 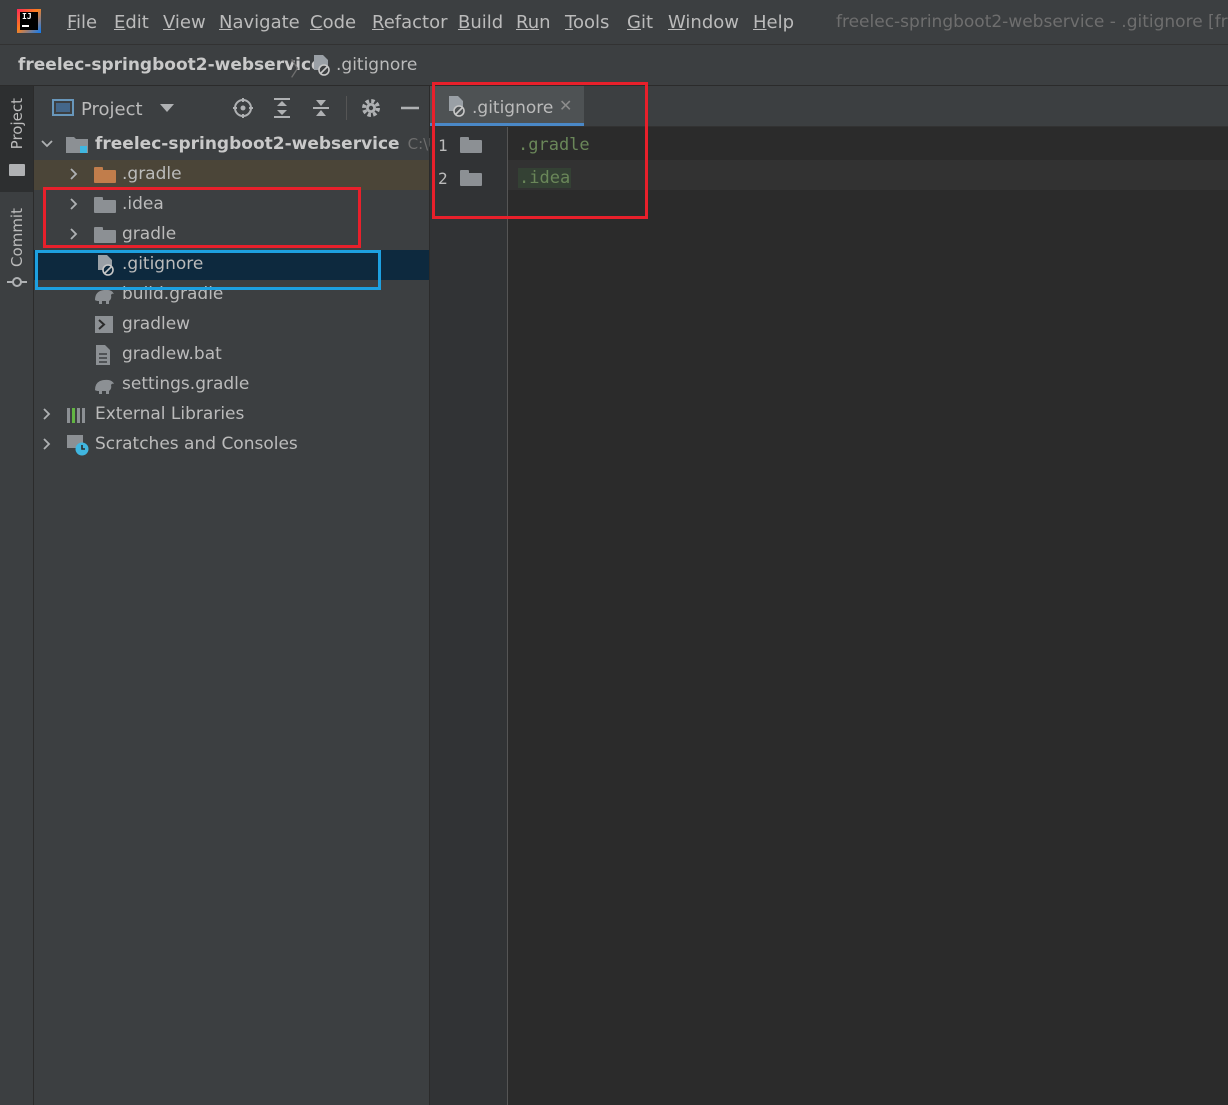 What do you see at coordinates (231, 325) in the screenshot?
I see `tree-row-gradlew: gradlew` at bounding box center [231, 325].